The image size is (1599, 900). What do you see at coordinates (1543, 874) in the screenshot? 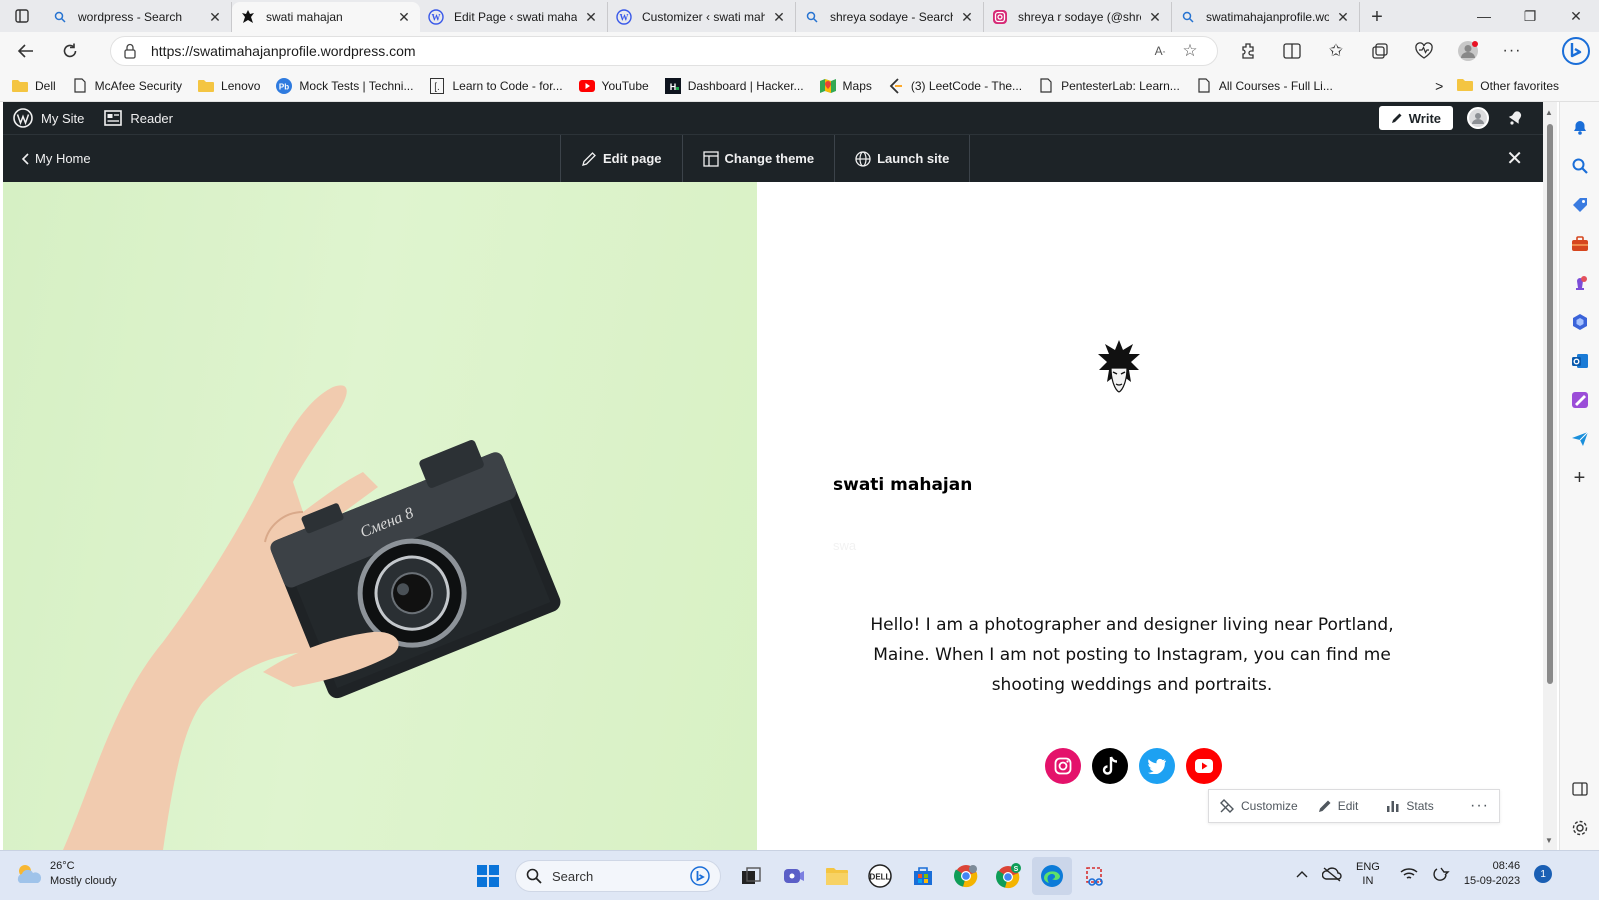
I see `notification-badge: 1` at bounding box center [1543, 874].